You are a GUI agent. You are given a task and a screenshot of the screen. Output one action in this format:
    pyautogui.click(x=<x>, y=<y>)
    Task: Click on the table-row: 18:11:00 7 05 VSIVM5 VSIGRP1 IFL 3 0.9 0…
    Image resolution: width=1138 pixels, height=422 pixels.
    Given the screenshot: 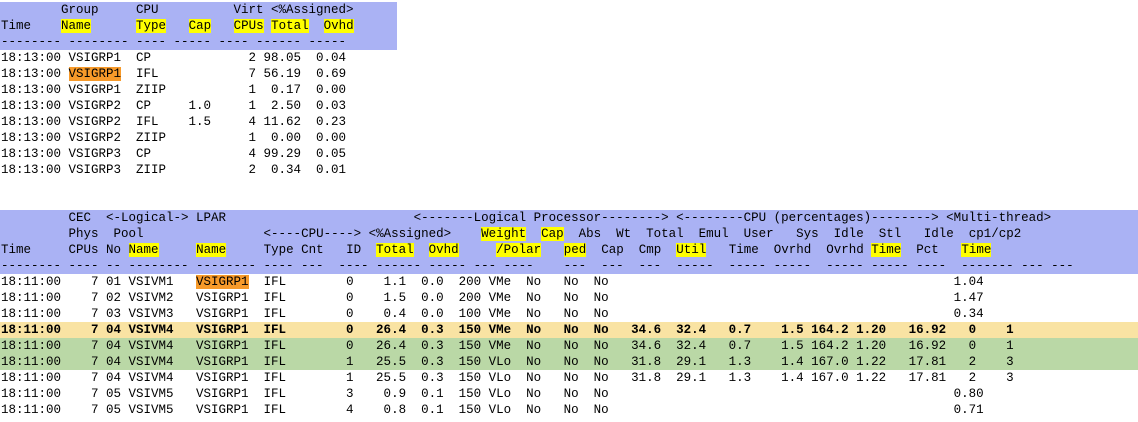 What is the action you would take?
    pyautogui.click(x=492, y=394)
    